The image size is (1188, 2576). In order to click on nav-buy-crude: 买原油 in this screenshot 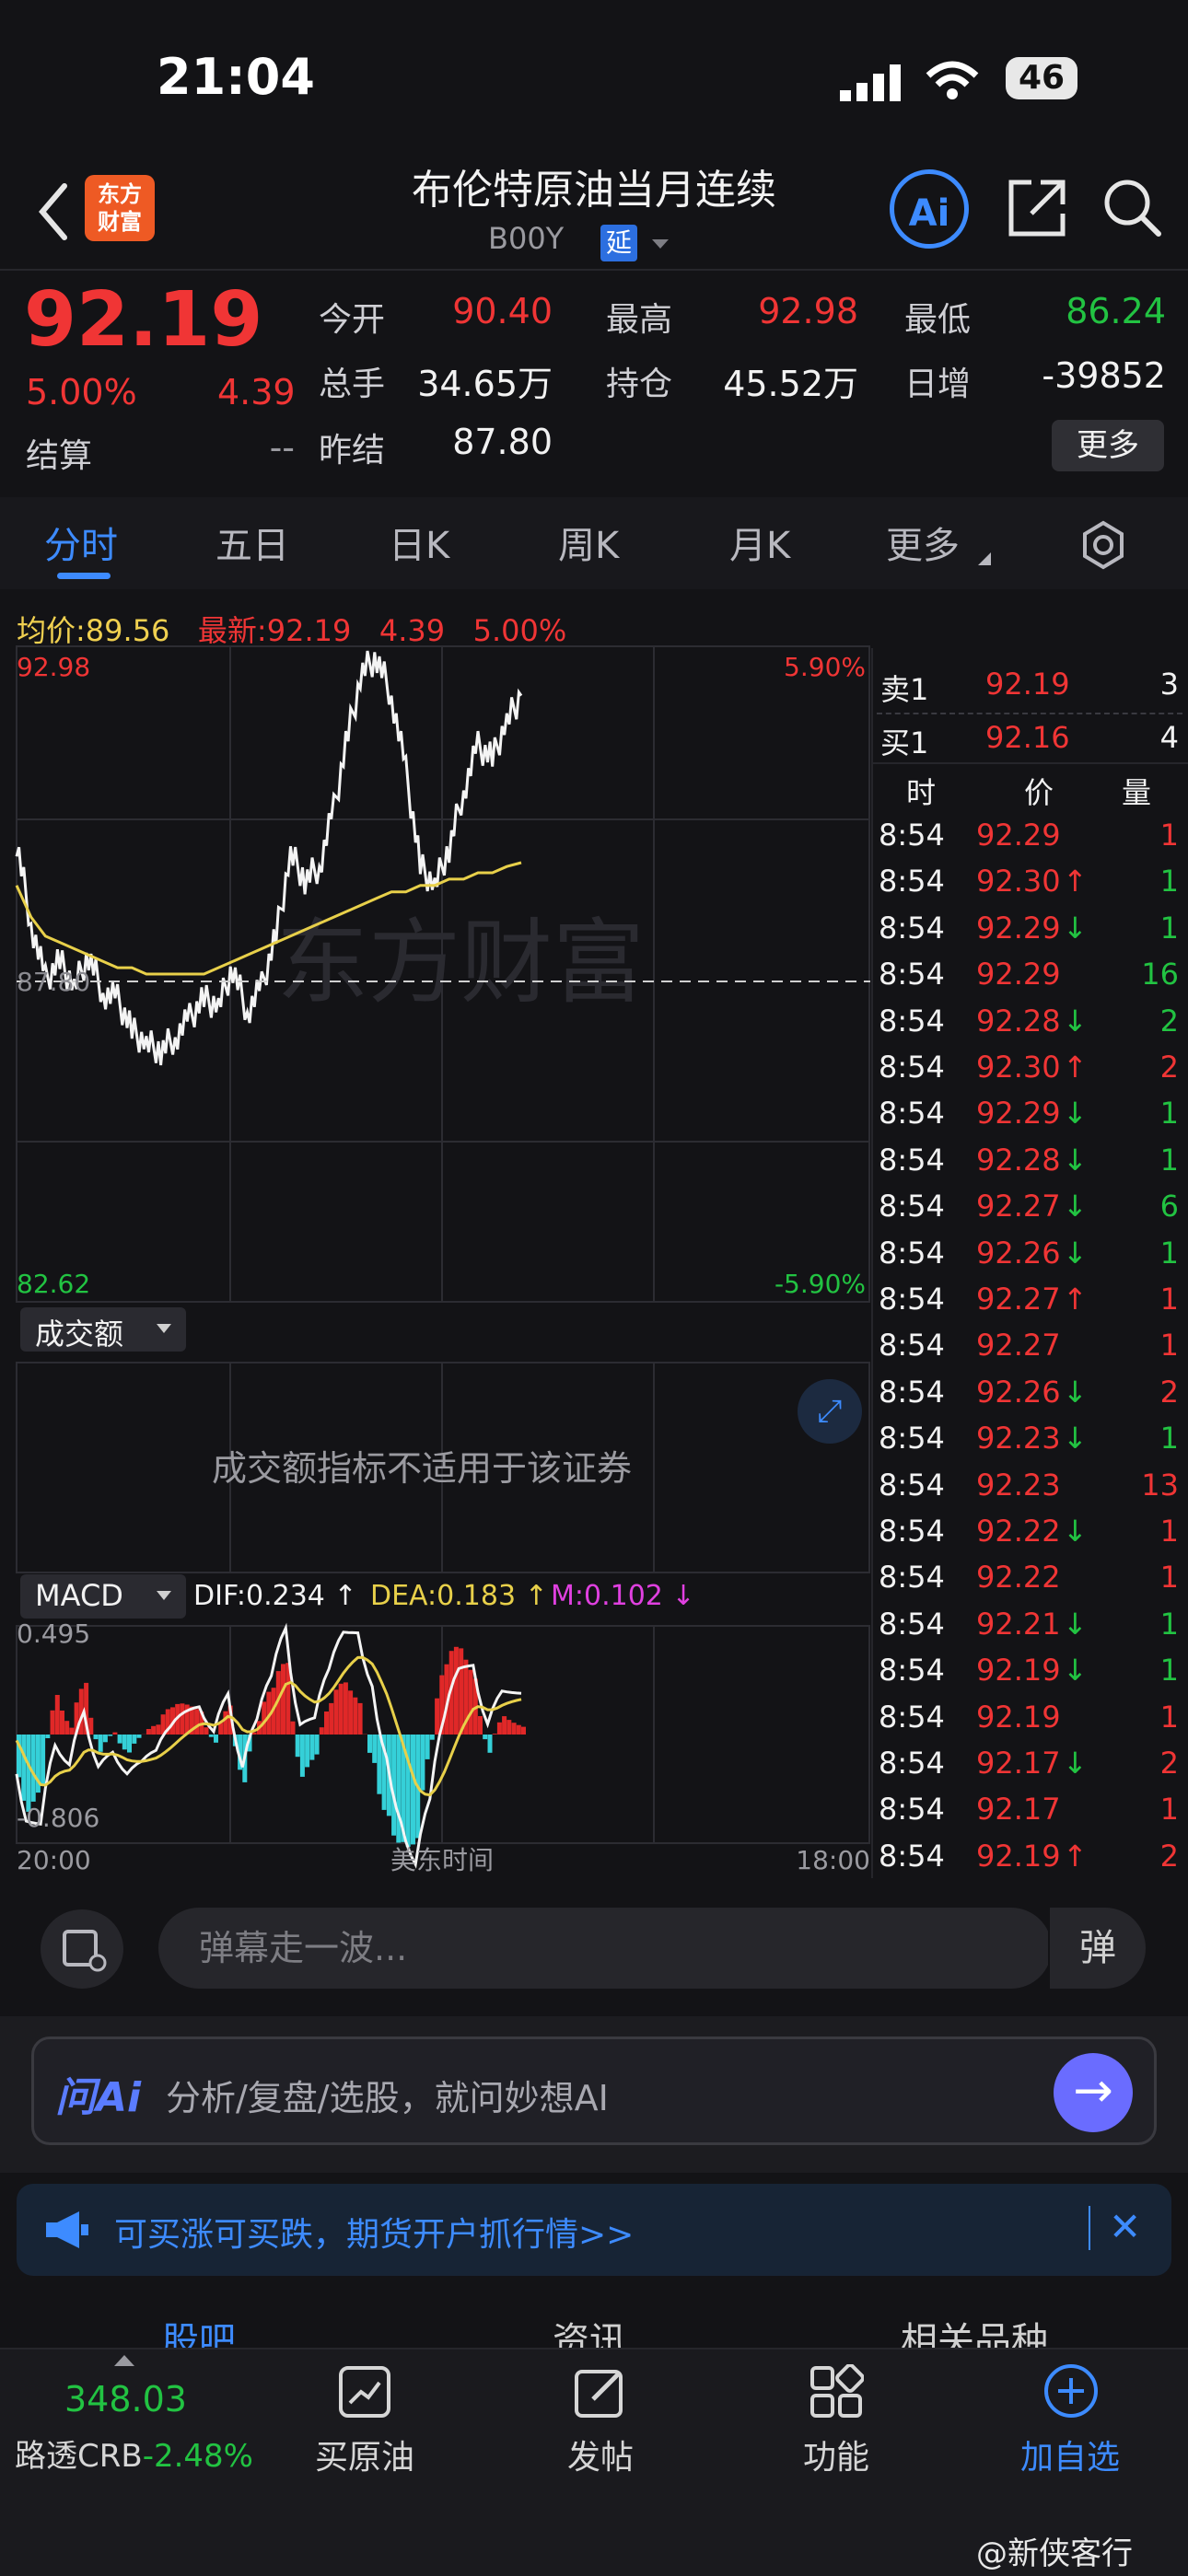, I will do `click(365, 2454)`.